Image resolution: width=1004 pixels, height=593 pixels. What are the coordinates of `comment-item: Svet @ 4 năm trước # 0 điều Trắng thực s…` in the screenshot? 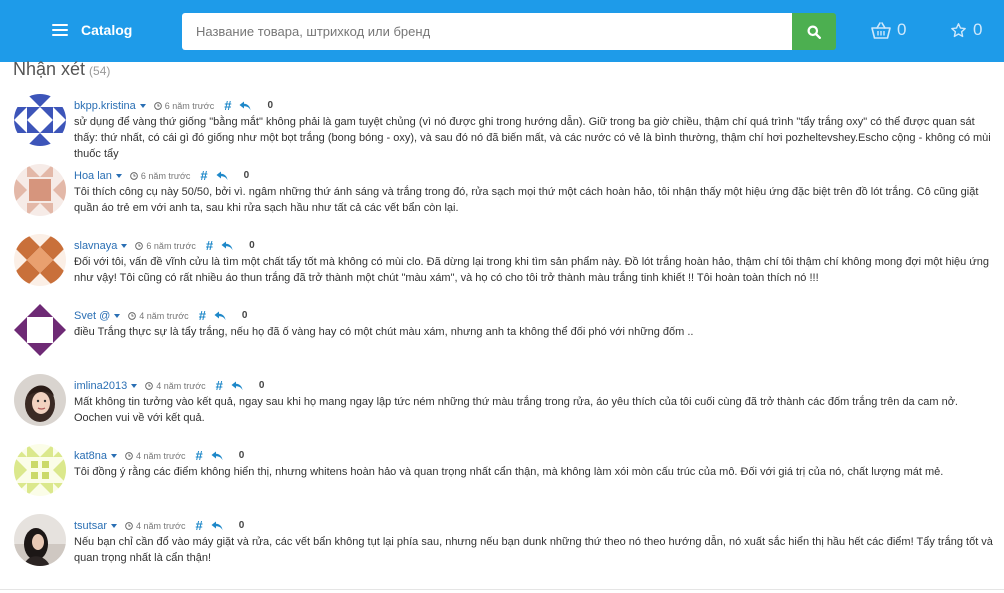 It's located at (502, 335).